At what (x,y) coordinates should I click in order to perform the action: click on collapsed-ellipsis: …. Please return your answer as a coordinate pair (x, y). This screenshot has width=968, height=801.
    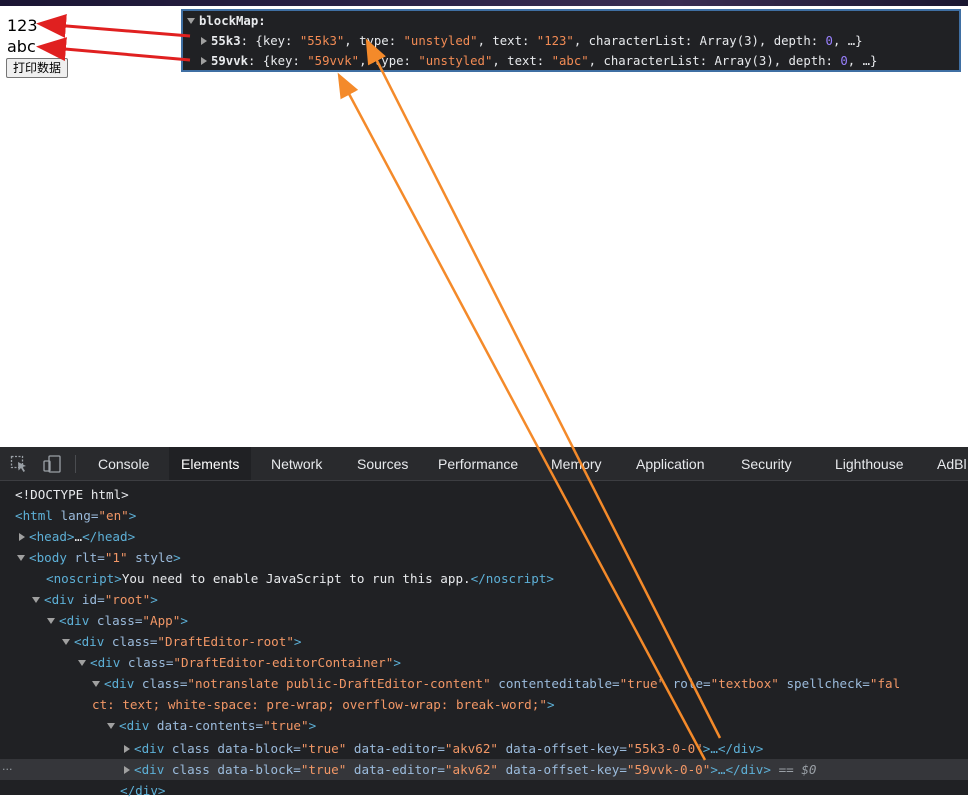
    Looking at the image, I should click on (78, 536).